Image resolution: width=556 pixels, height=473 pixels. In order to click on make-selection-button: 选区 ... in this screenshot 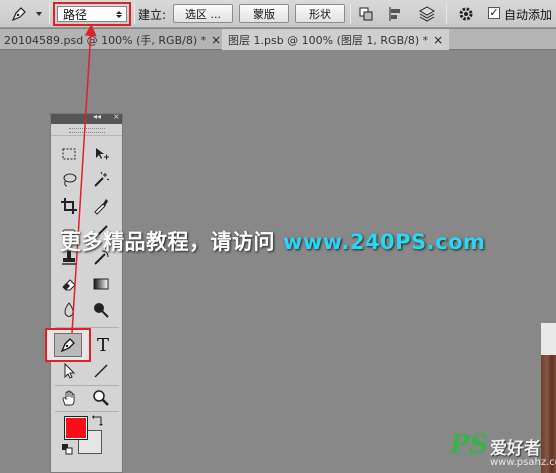, I will do `click(203, 13)`.